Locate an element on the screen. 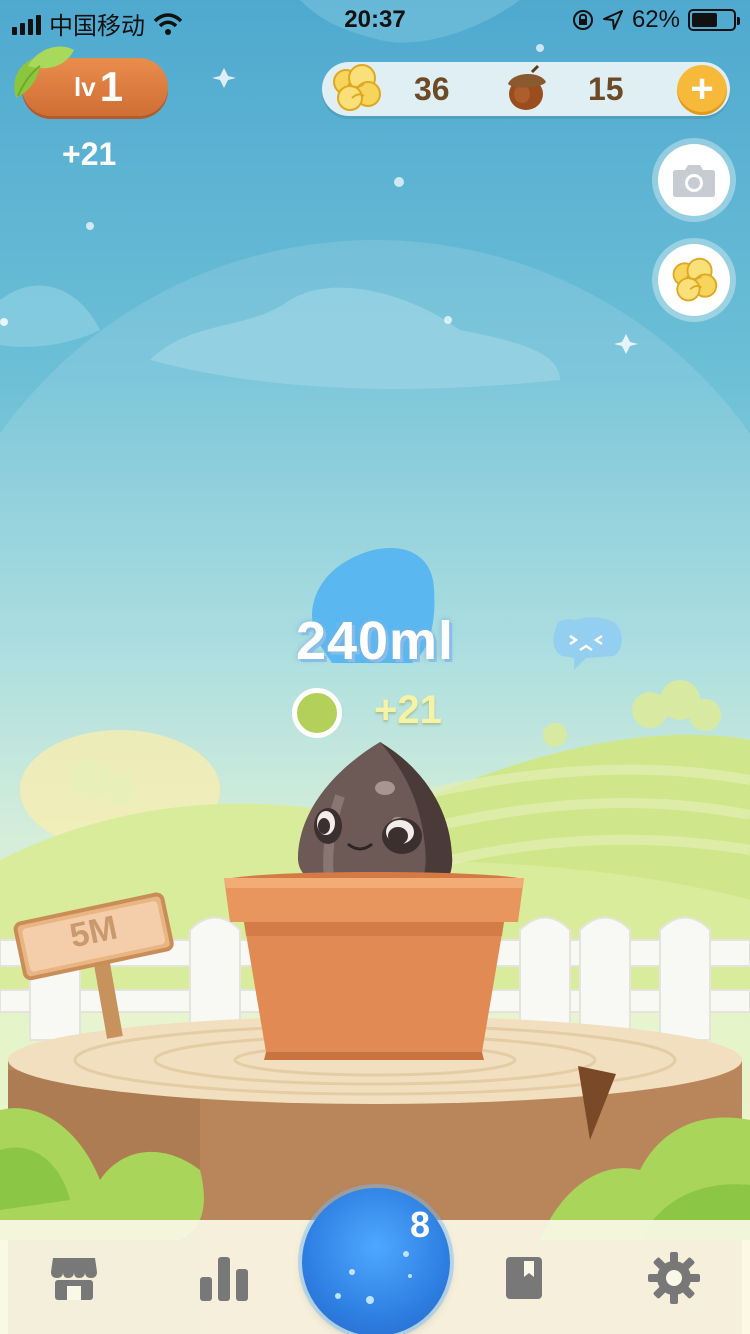  speech-bubble-icon is located at coordinates (586, 646).